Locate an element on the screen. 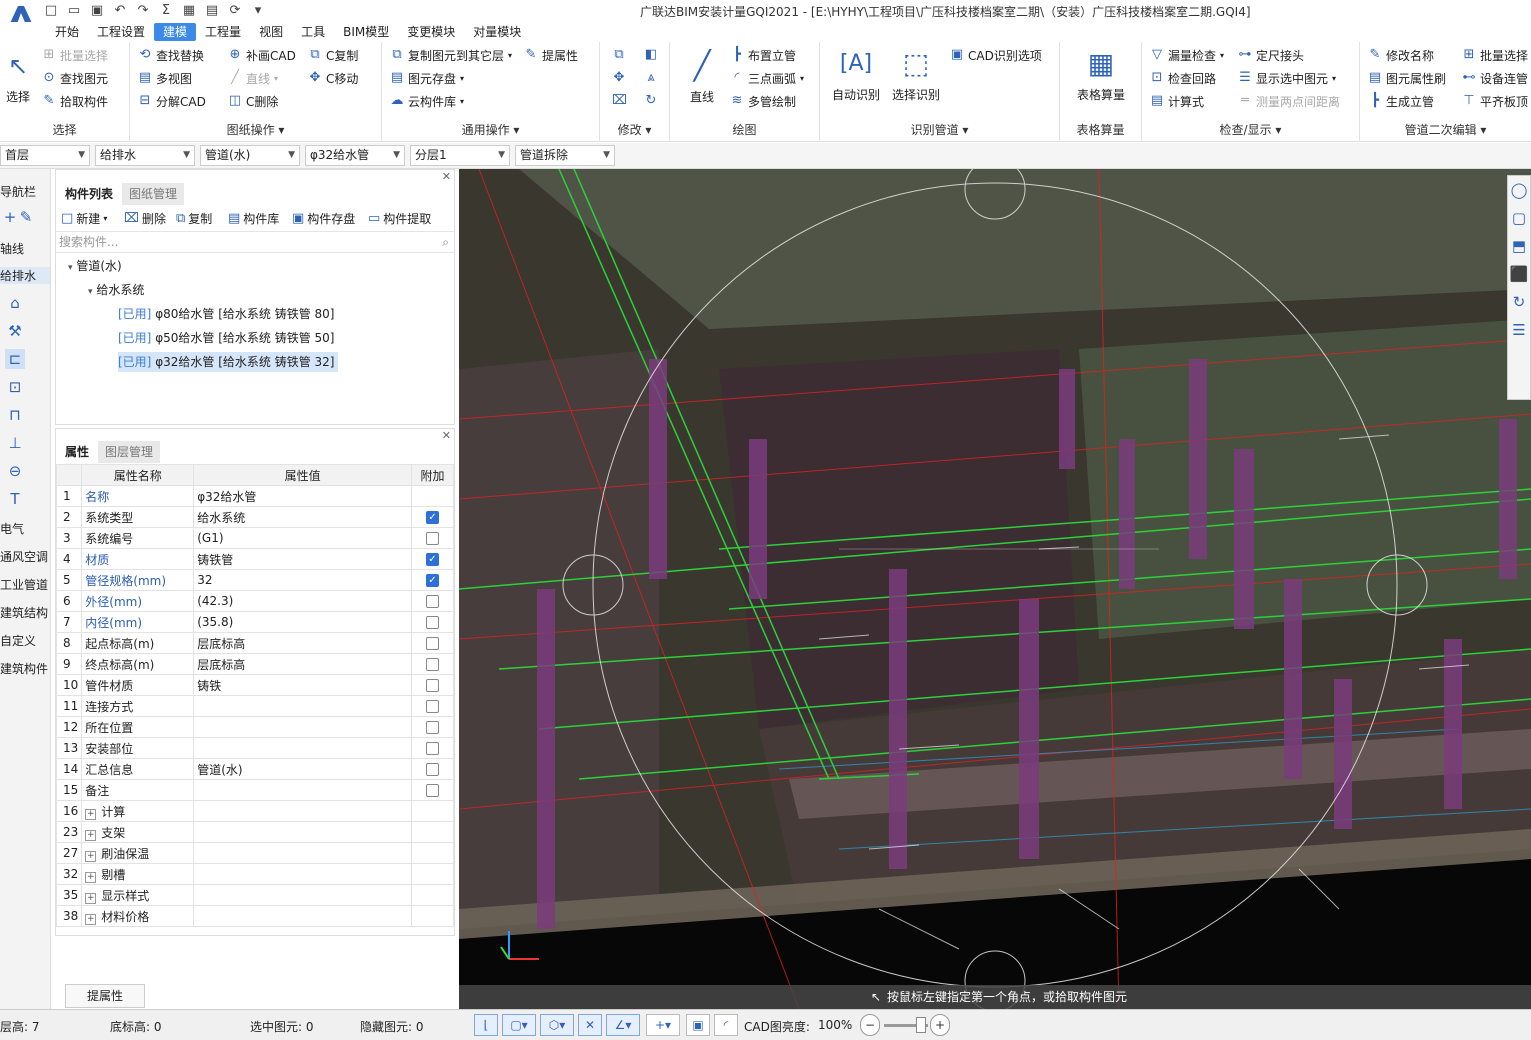 The image size is (1531, 1040). tree-item-pipe-32: [已用] φ32给水管 [给水系统 铸铁管 32] is located at coordinates (228, 362).